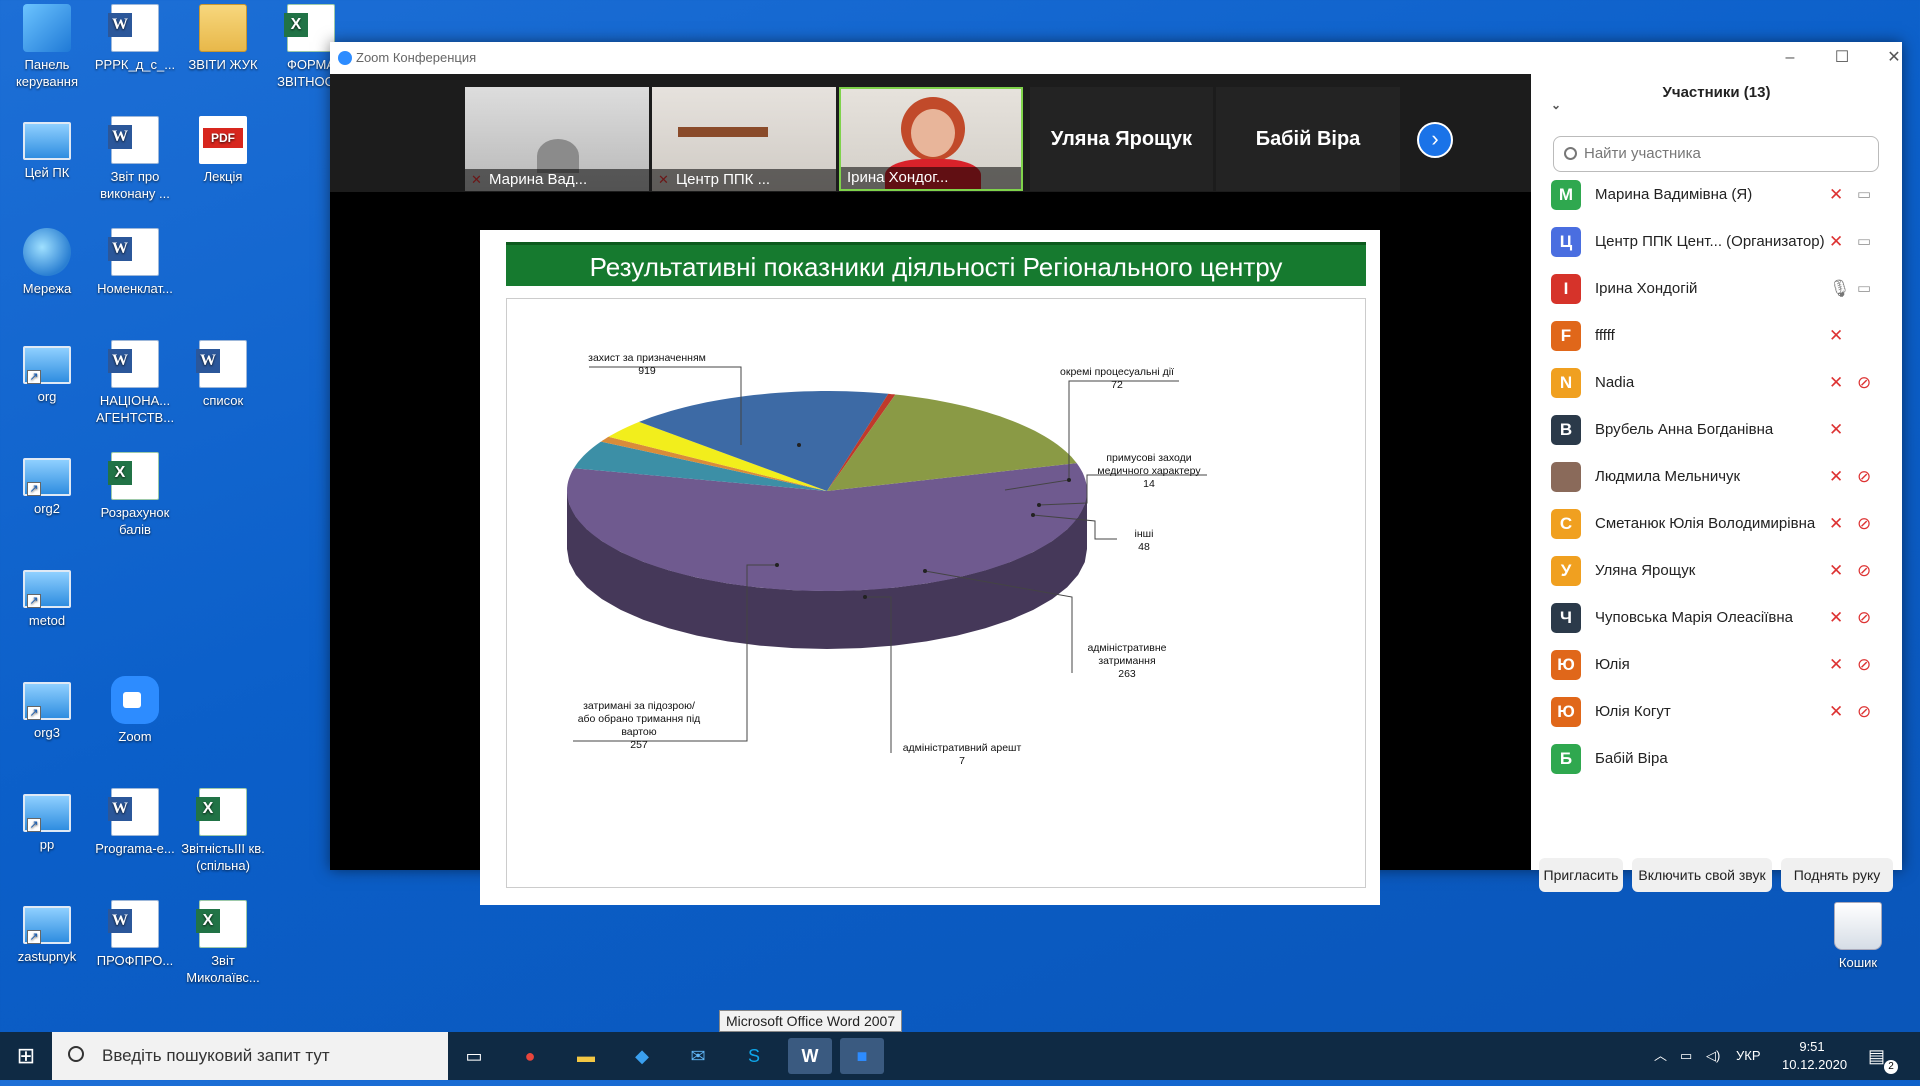 This screenshot has width=1920, height=1086. I want to click on network-tray-icon: ▭, so click(1686, 1056).